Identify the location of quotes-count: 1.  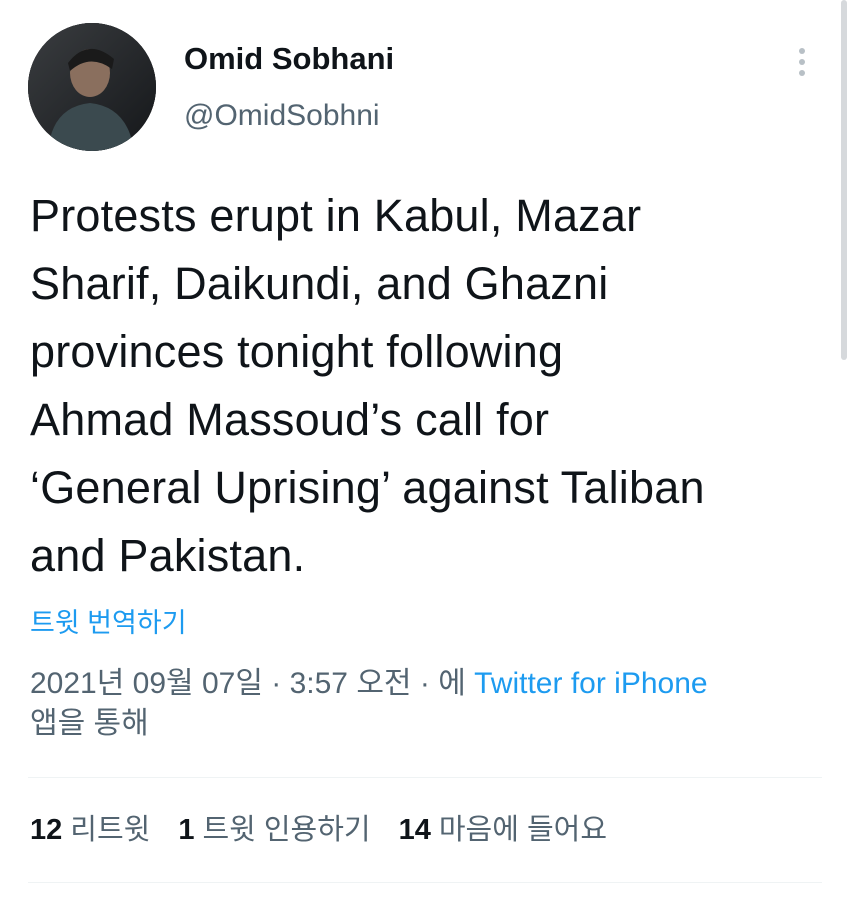
(186, 830).